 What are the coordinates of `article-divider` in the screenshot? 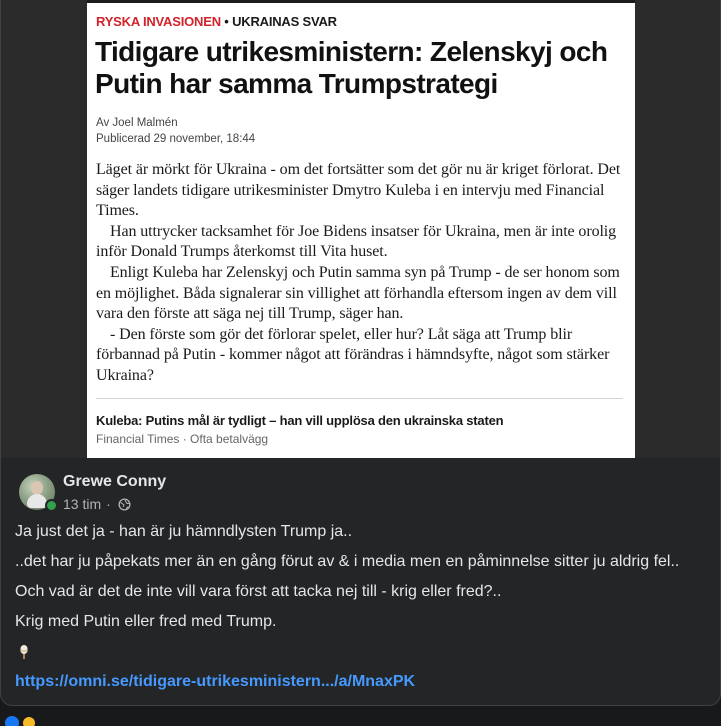 It's located at (359, 398).